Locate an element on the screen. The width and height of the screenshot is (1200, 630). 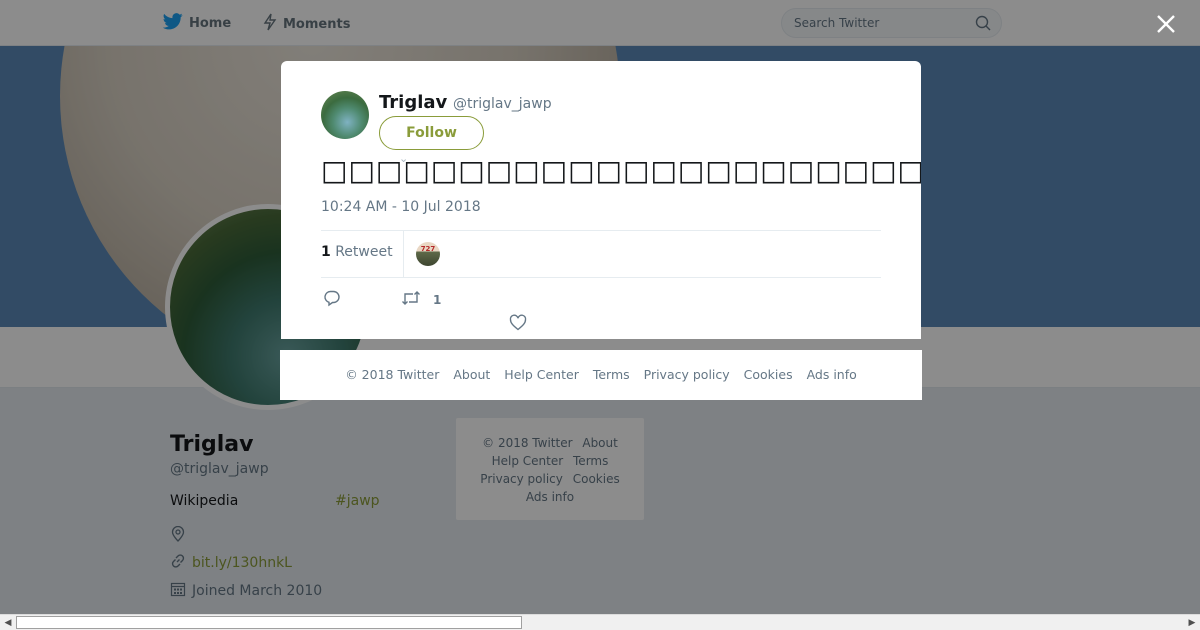
stat-divider is located at coordinates (403, 254).